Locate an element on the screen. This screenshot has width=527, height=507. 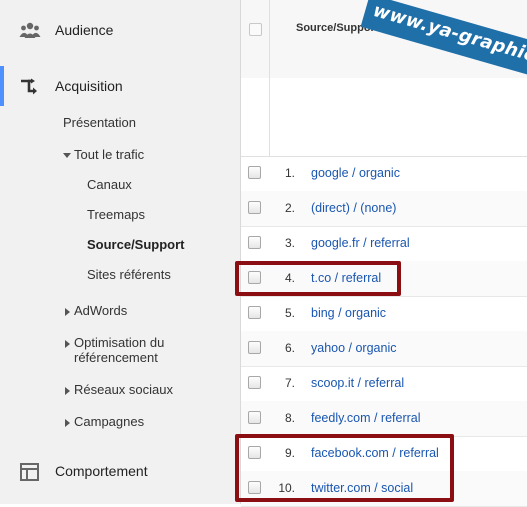
nav-acquisition-label: Acquisition is located at coordinates (89, 86).